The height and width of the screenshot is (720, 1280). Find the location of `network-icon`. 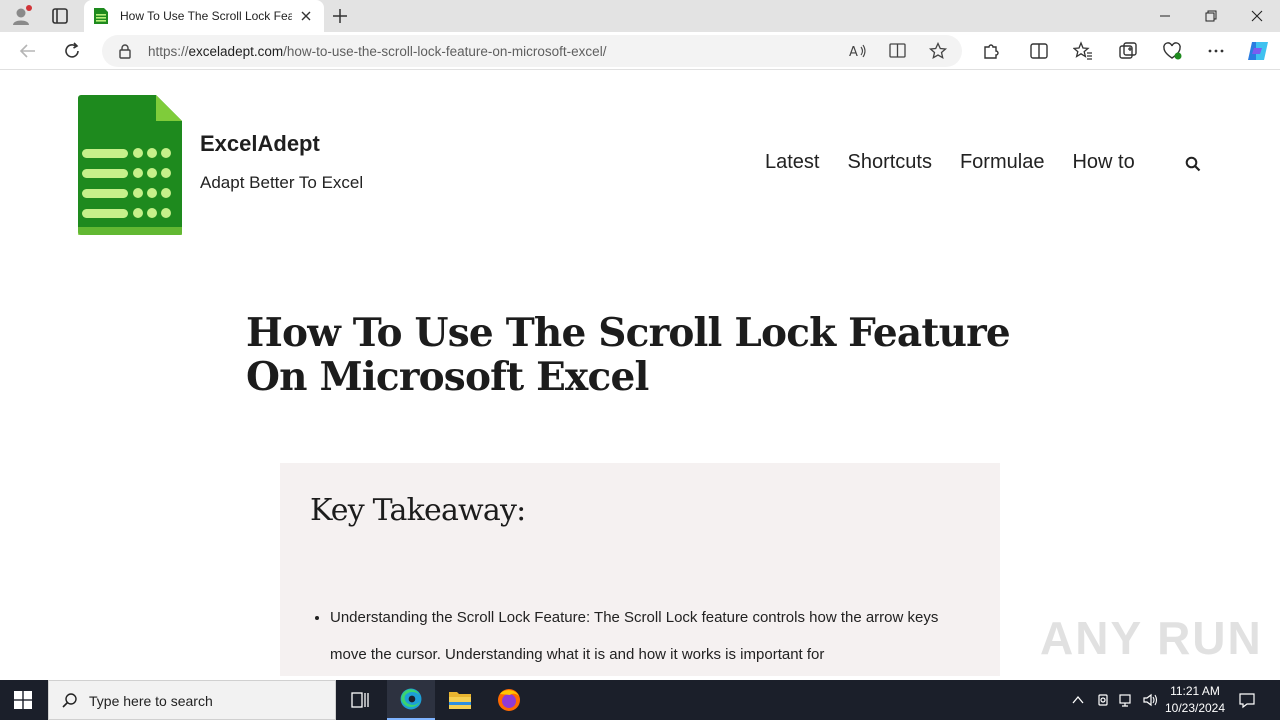

network-icon is located at coordinates (1126, 700).